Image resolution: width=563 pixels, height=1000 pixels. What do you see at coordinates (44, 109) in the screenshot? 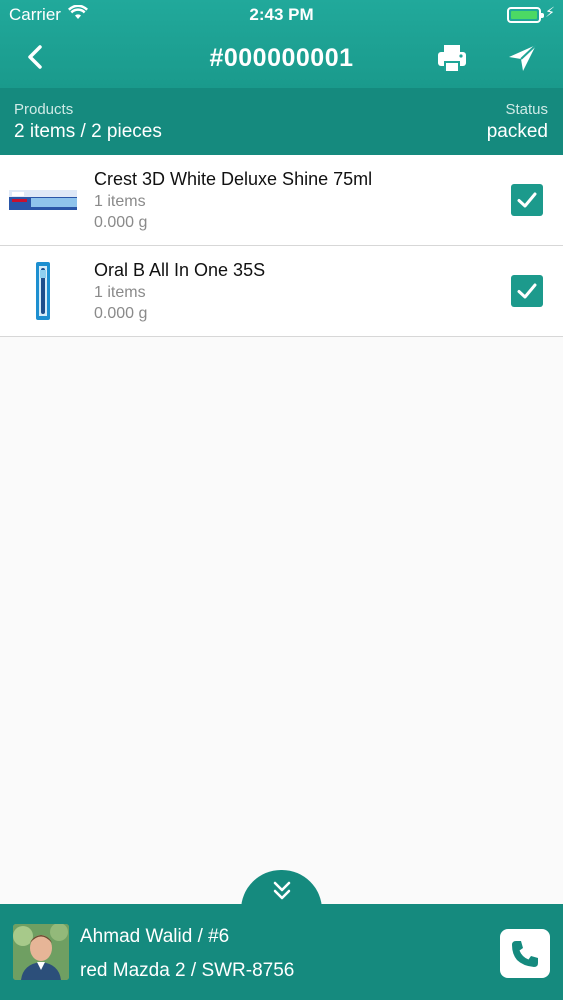
I see `products-label: Products` at bounding box center [44, 109].